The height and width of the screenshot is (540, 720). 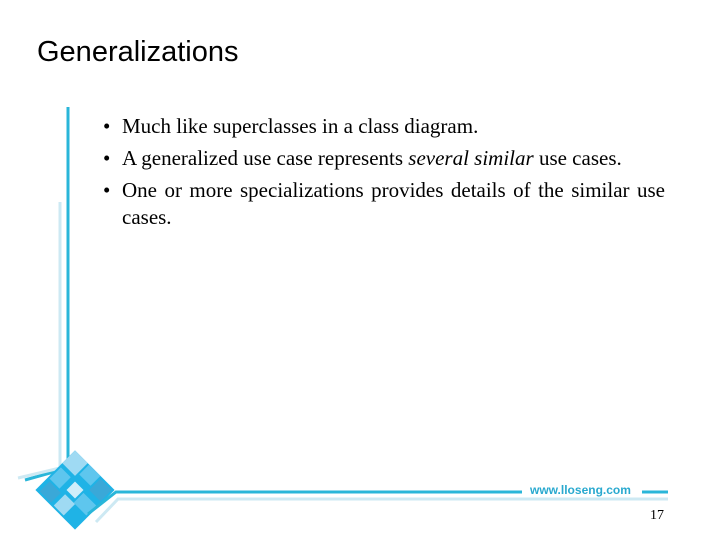 What do you see at coordinates (265, 158) in the screenshot?
I see `bullet-text: A generalized use case represents` at bounding box center [265, 158].